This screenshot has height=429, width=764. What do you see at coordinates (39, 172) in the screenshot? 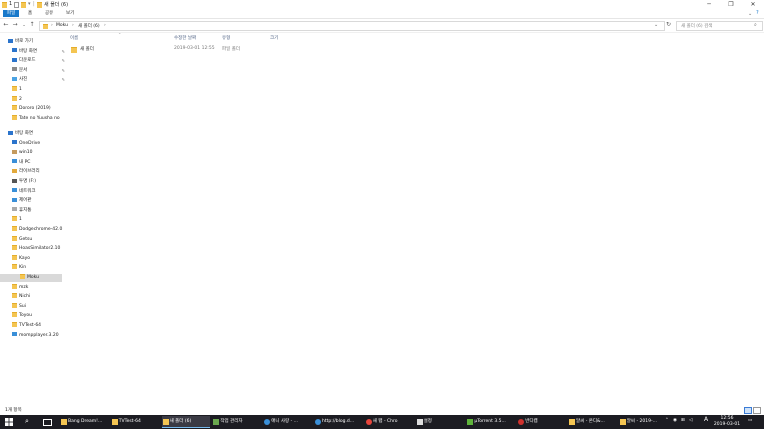
I see `nav-desktop-item-3: 라이브러리` at bounding box center [39, 172].